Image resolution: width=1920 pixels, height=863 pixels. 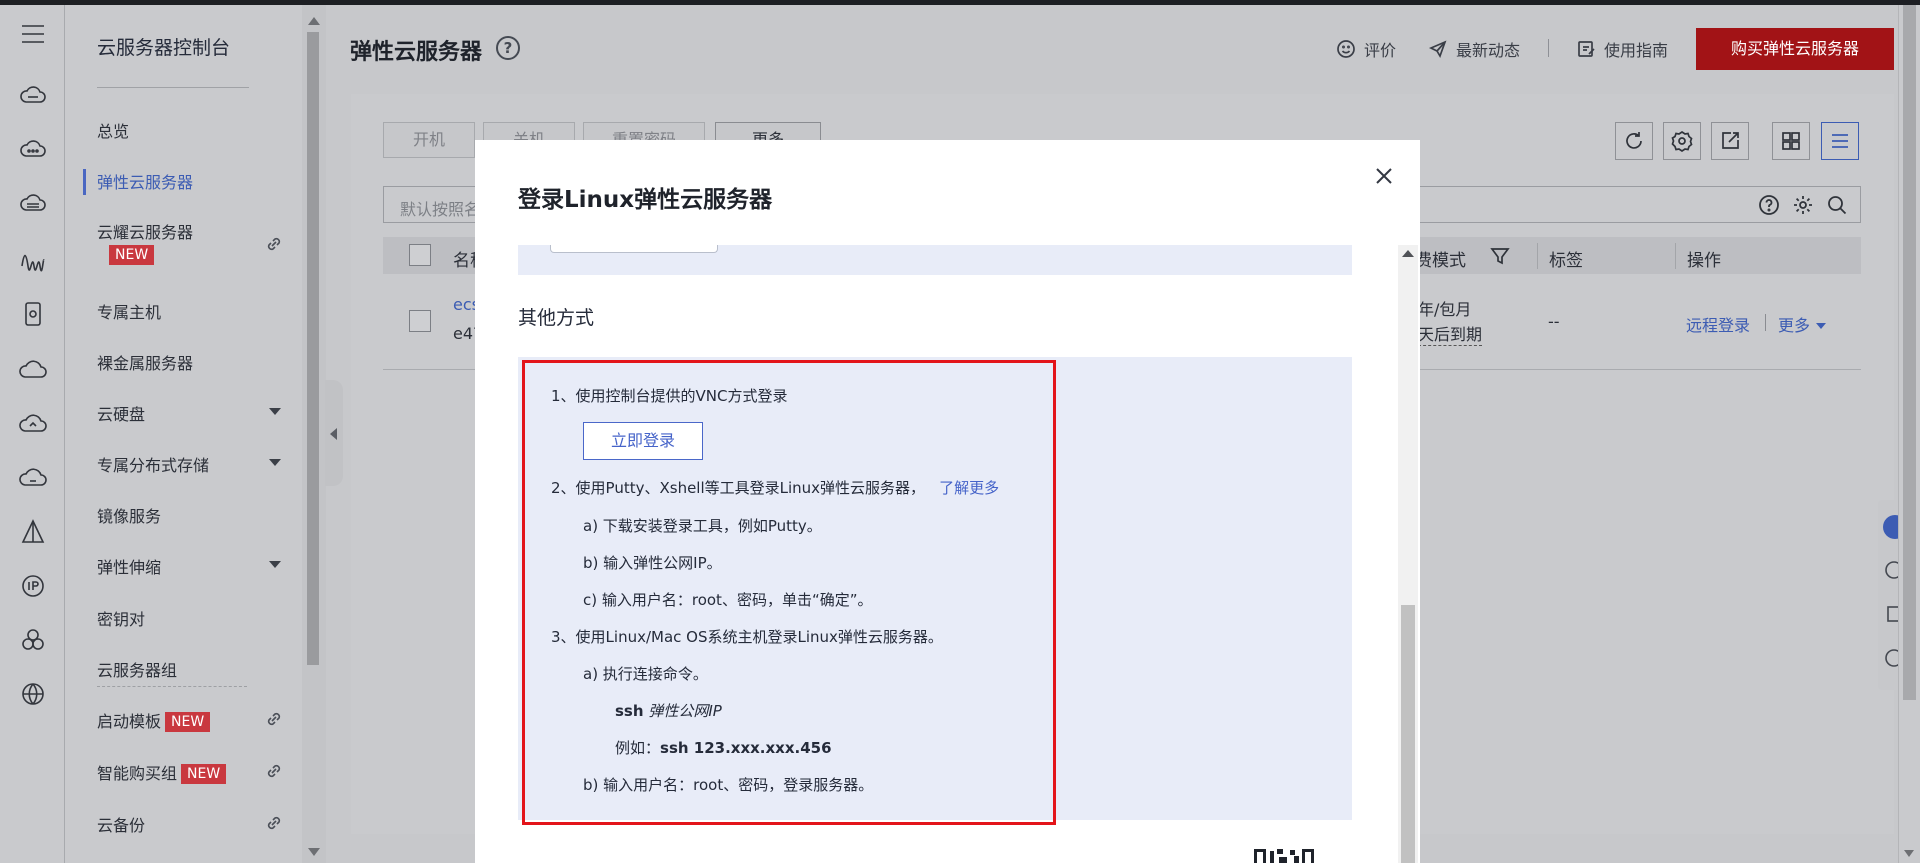 What do you see at coordinates (420, 255) in the screenshot?
I see `select-all-checkbox` at bounding box center [420, 255].